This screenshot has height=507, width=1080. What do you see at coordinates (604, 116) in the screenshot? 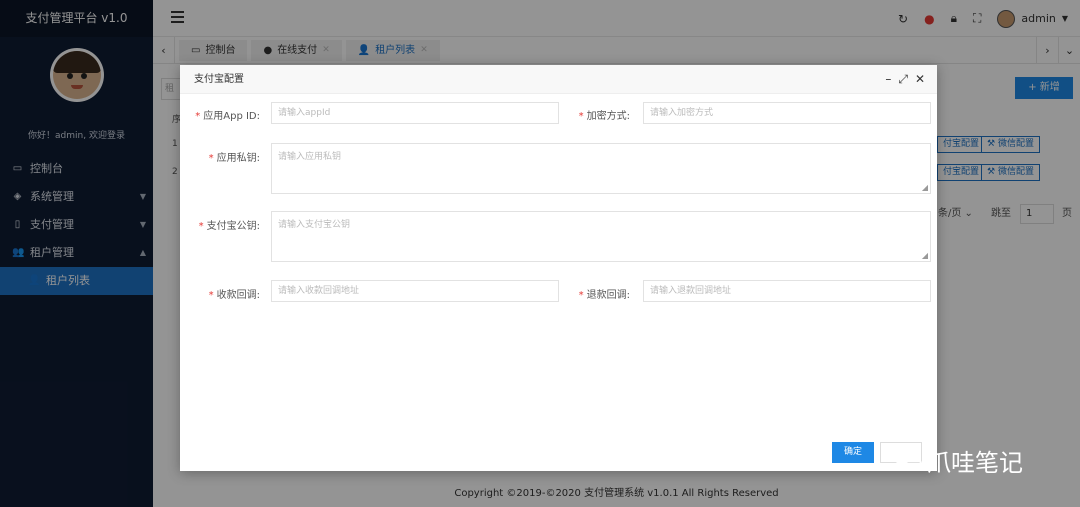
I see `encrypt-label: * 加密方式:` at bounding box center [604, 116].